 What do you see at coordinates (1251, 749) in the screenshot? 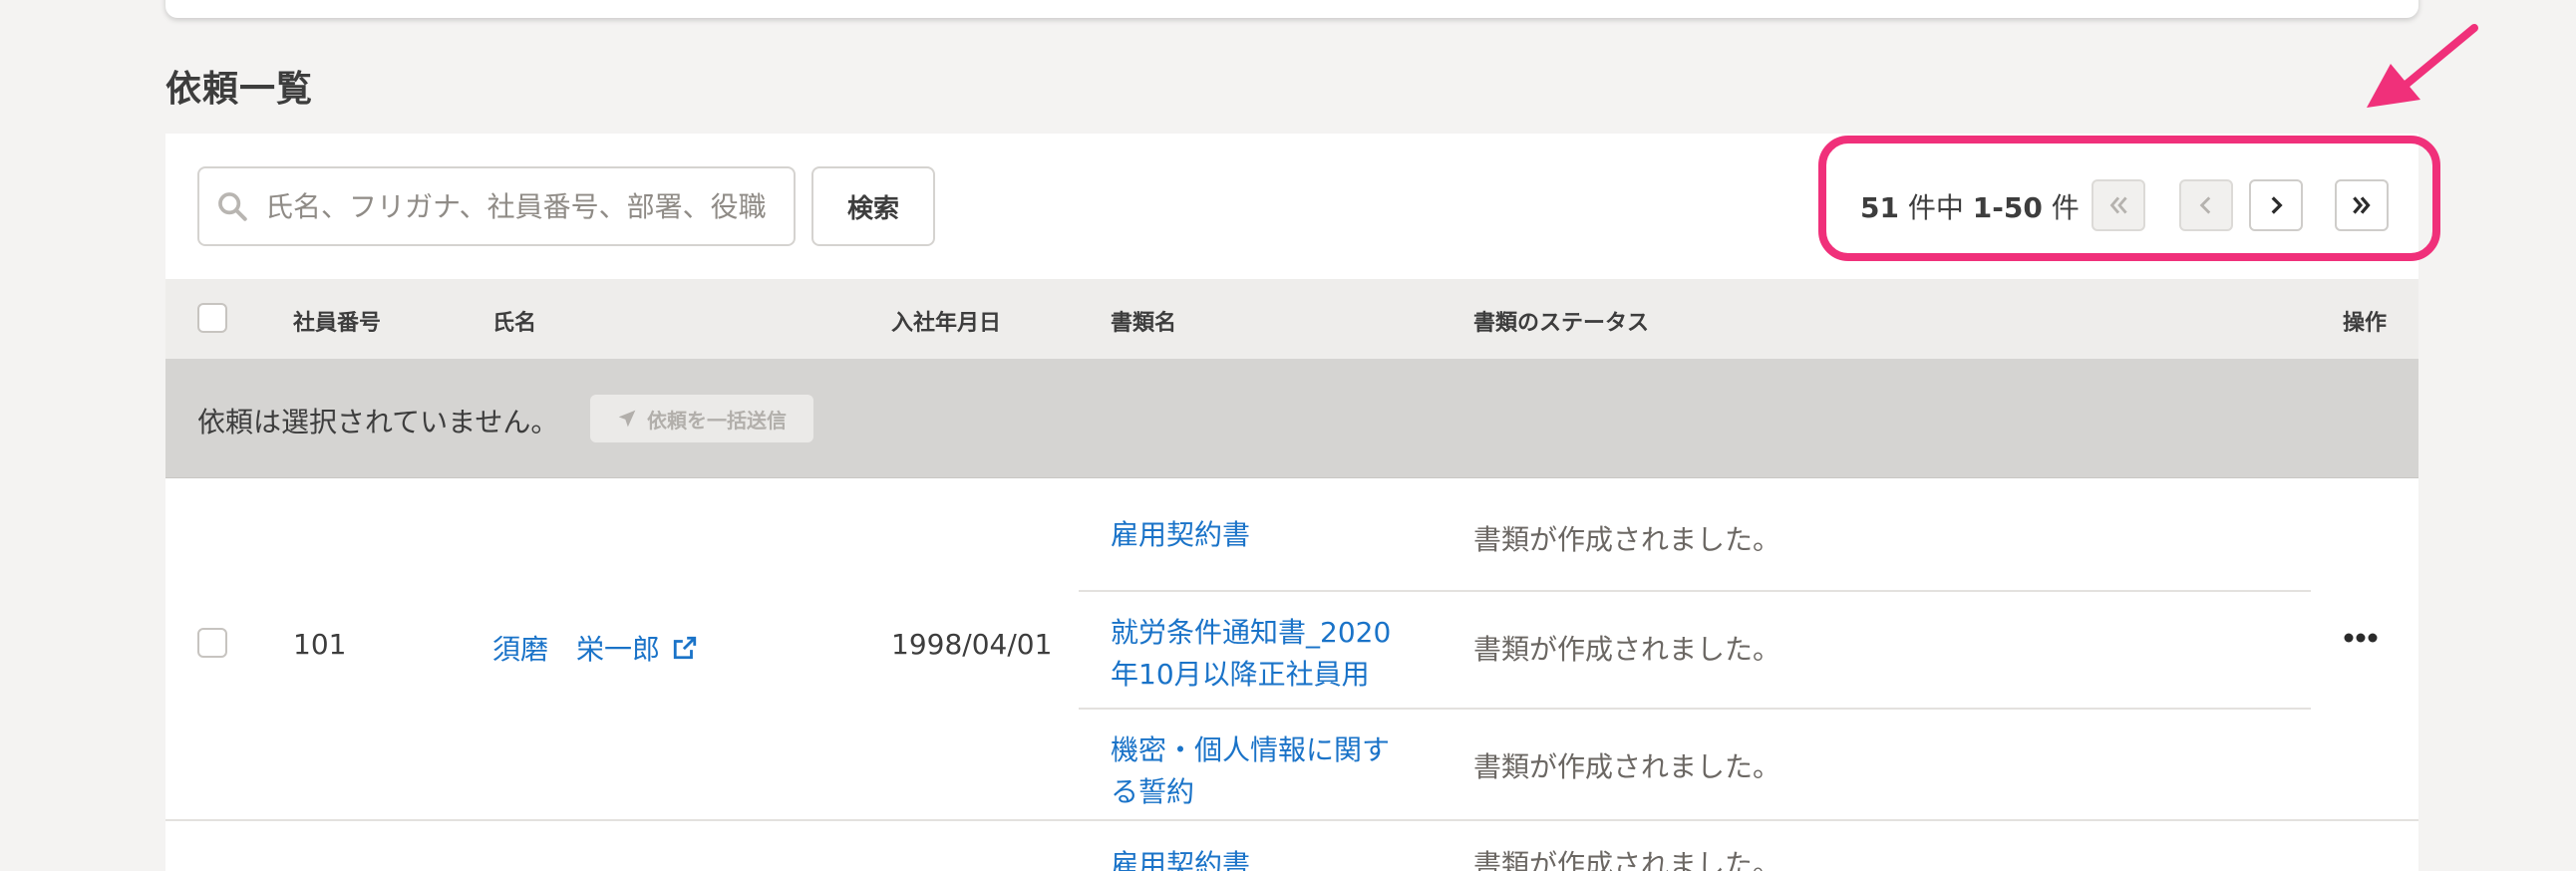
I see `document-name-line: 機密・個人情報に関す` at bounding box center [1251, 749].